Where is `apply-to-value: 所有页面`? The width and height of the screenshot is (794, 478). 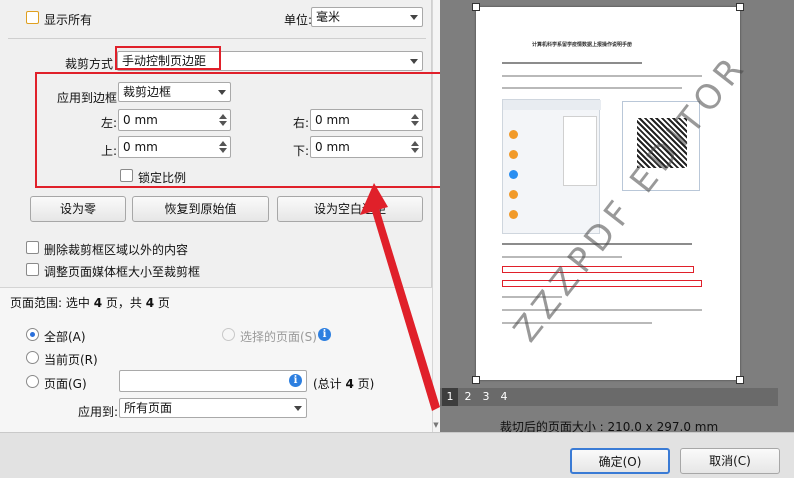 apply-to-value: 所有页面 is located at coordinates (148, 408).